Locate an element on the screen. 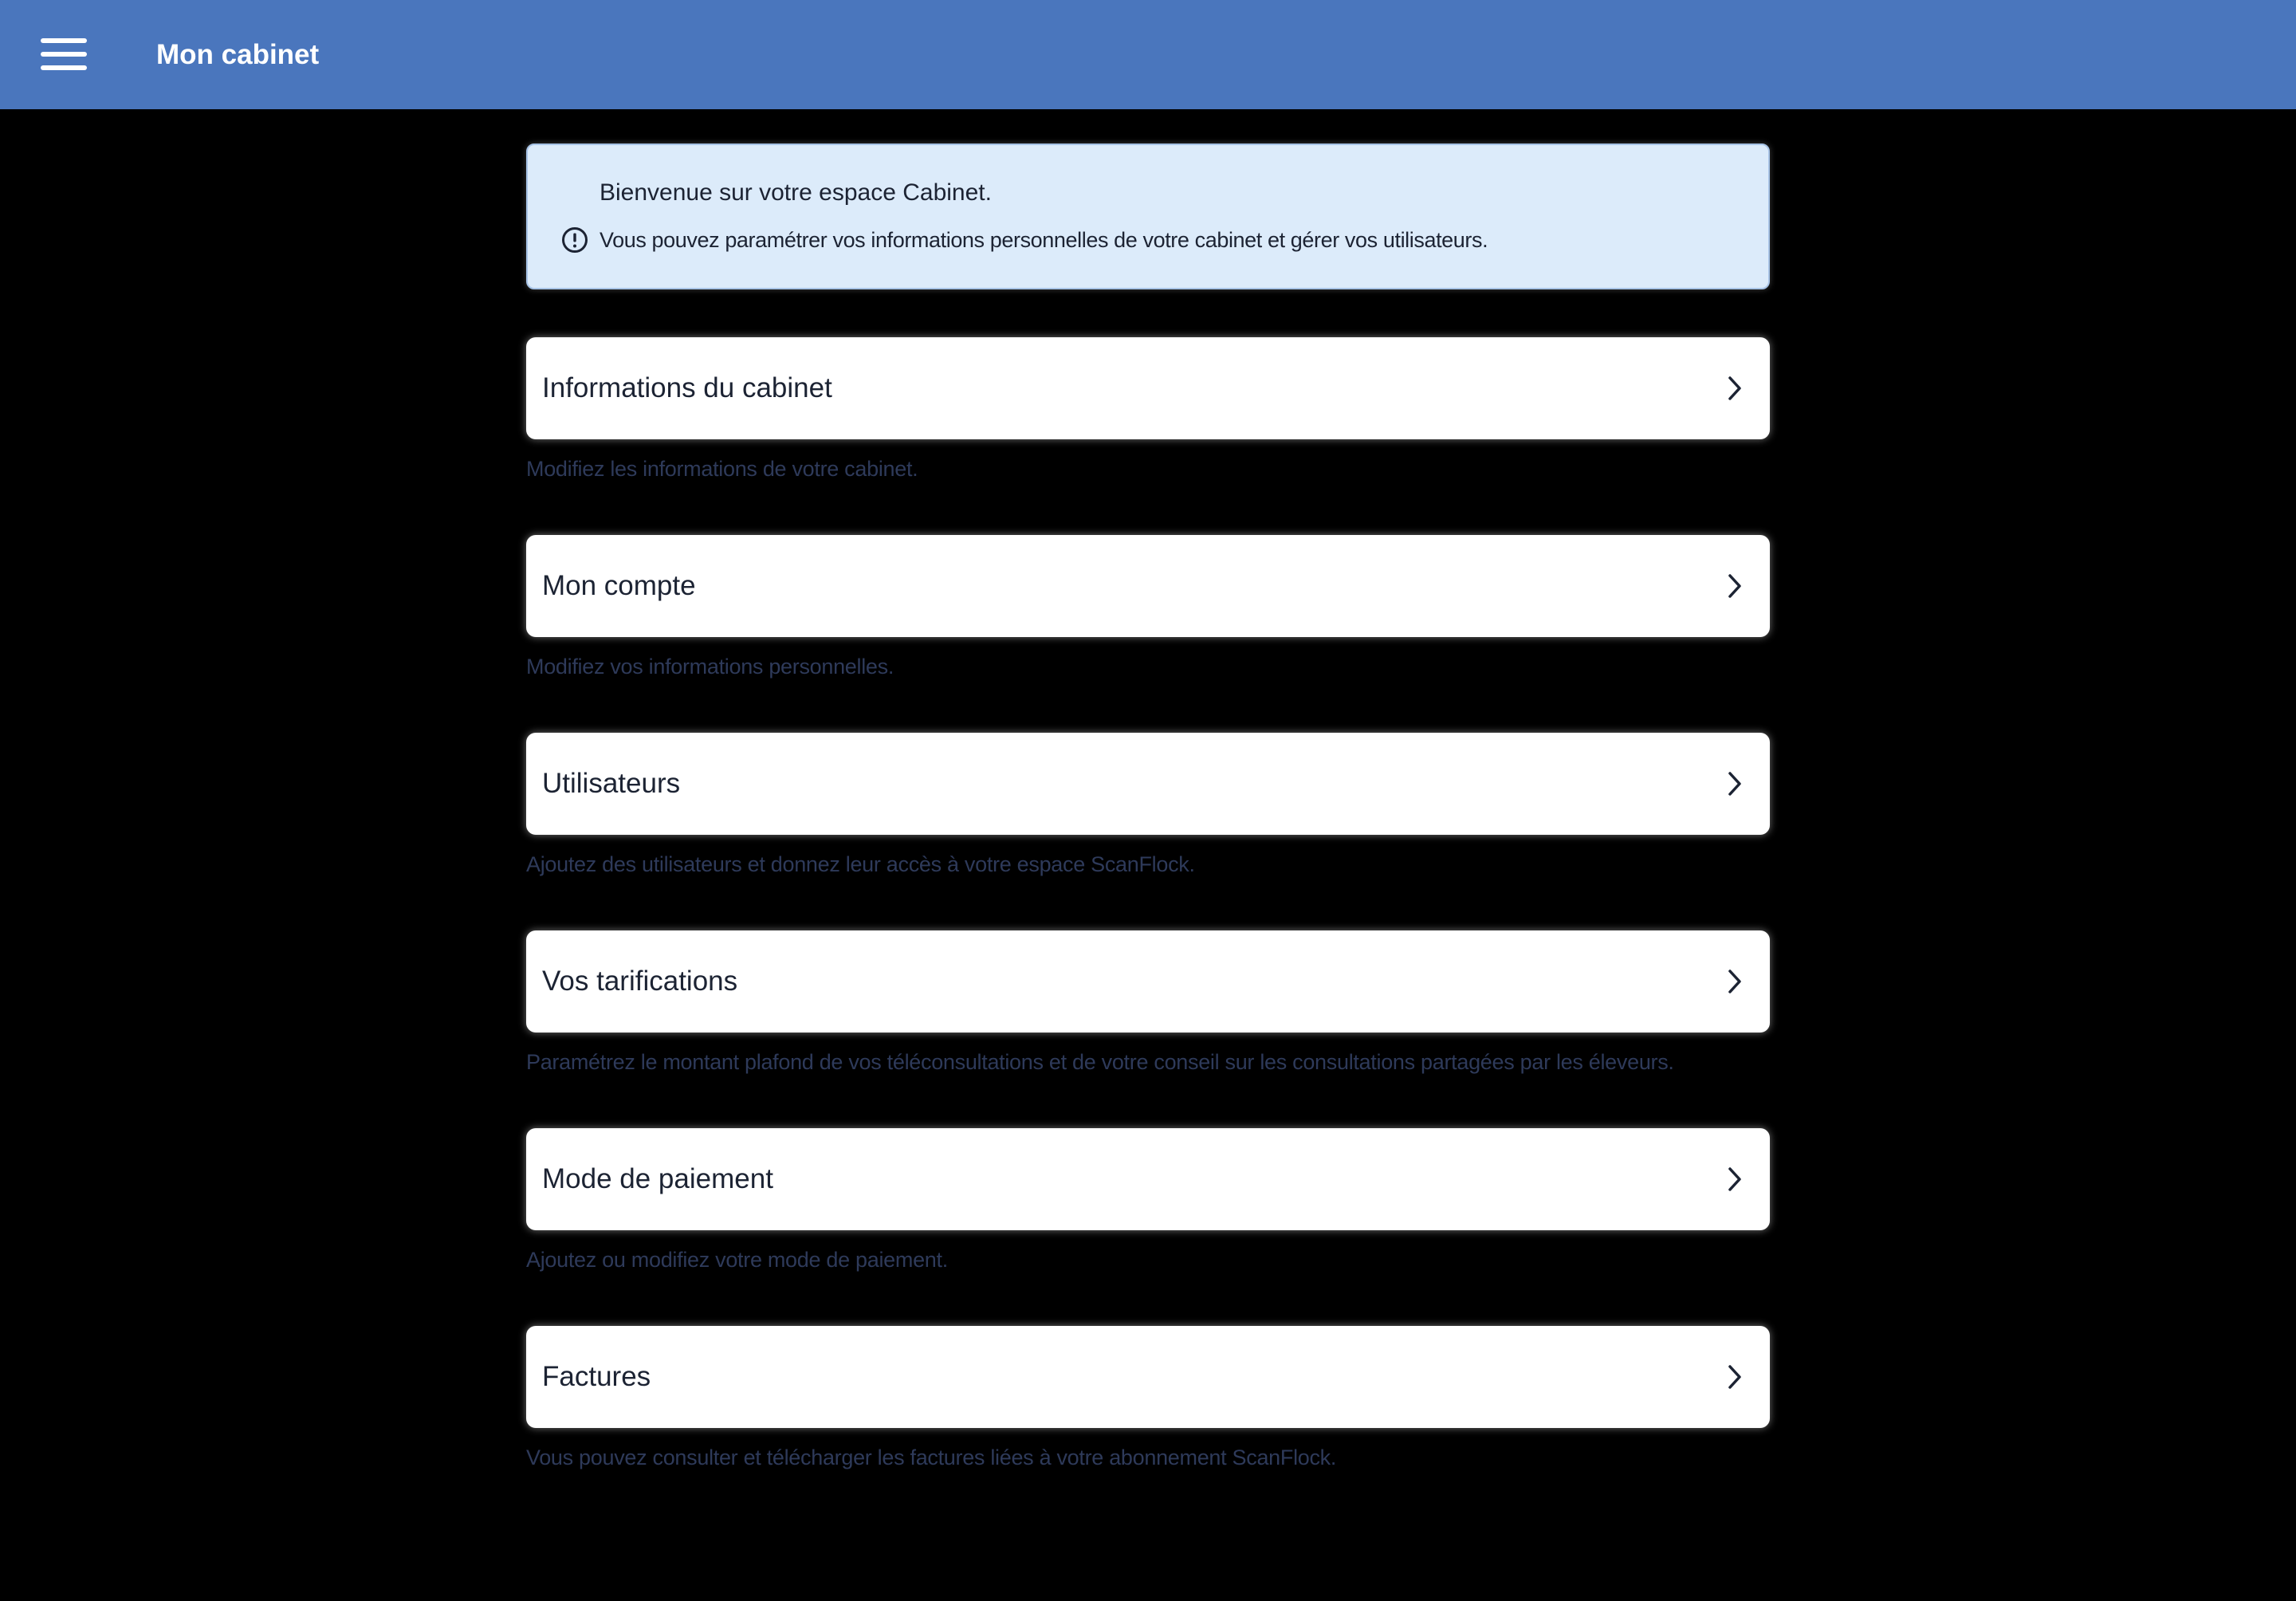  section-description: Modifiez vos informations personnelles. is located at coordinates (710, 667).